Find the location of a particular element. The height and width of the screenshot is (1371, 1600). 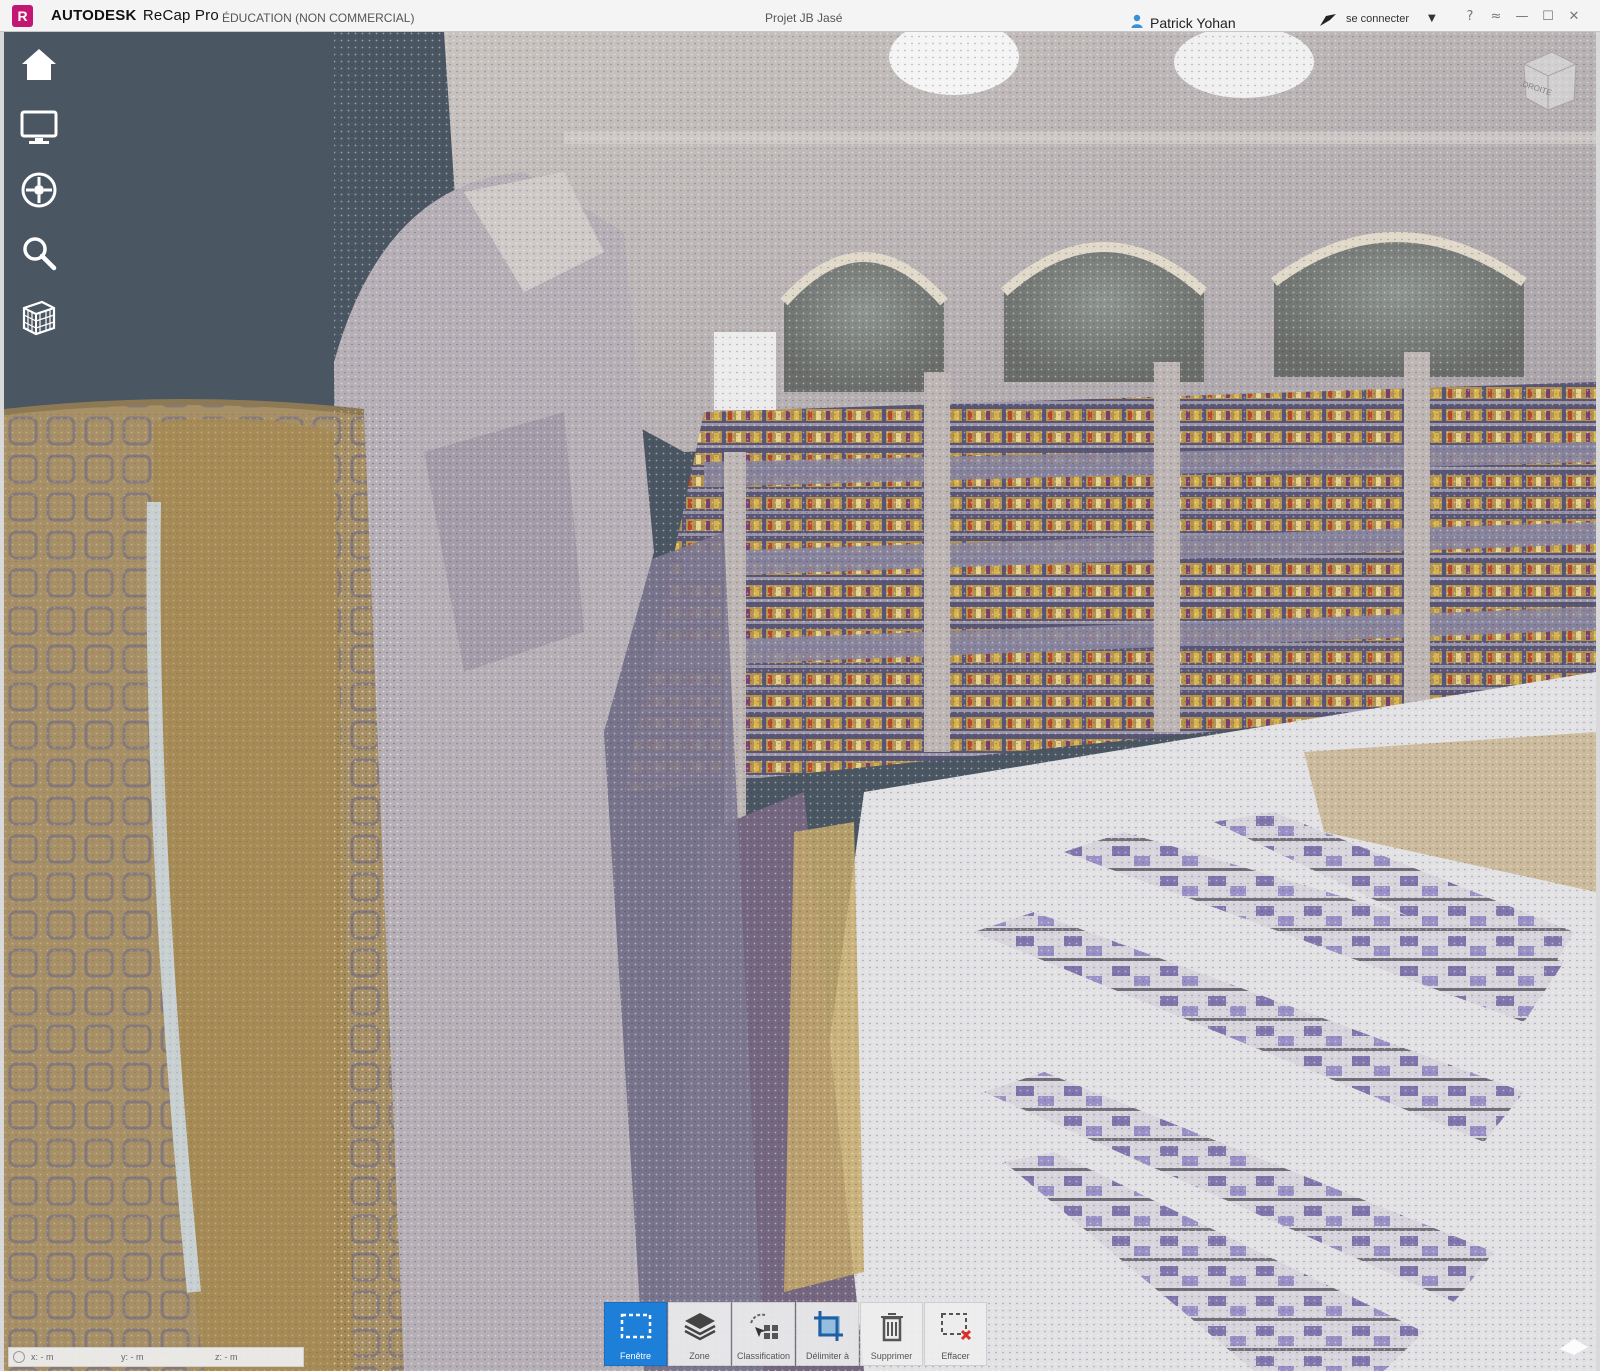

clear-selection-tool: Effacer is located at coordinates (955, 1334).